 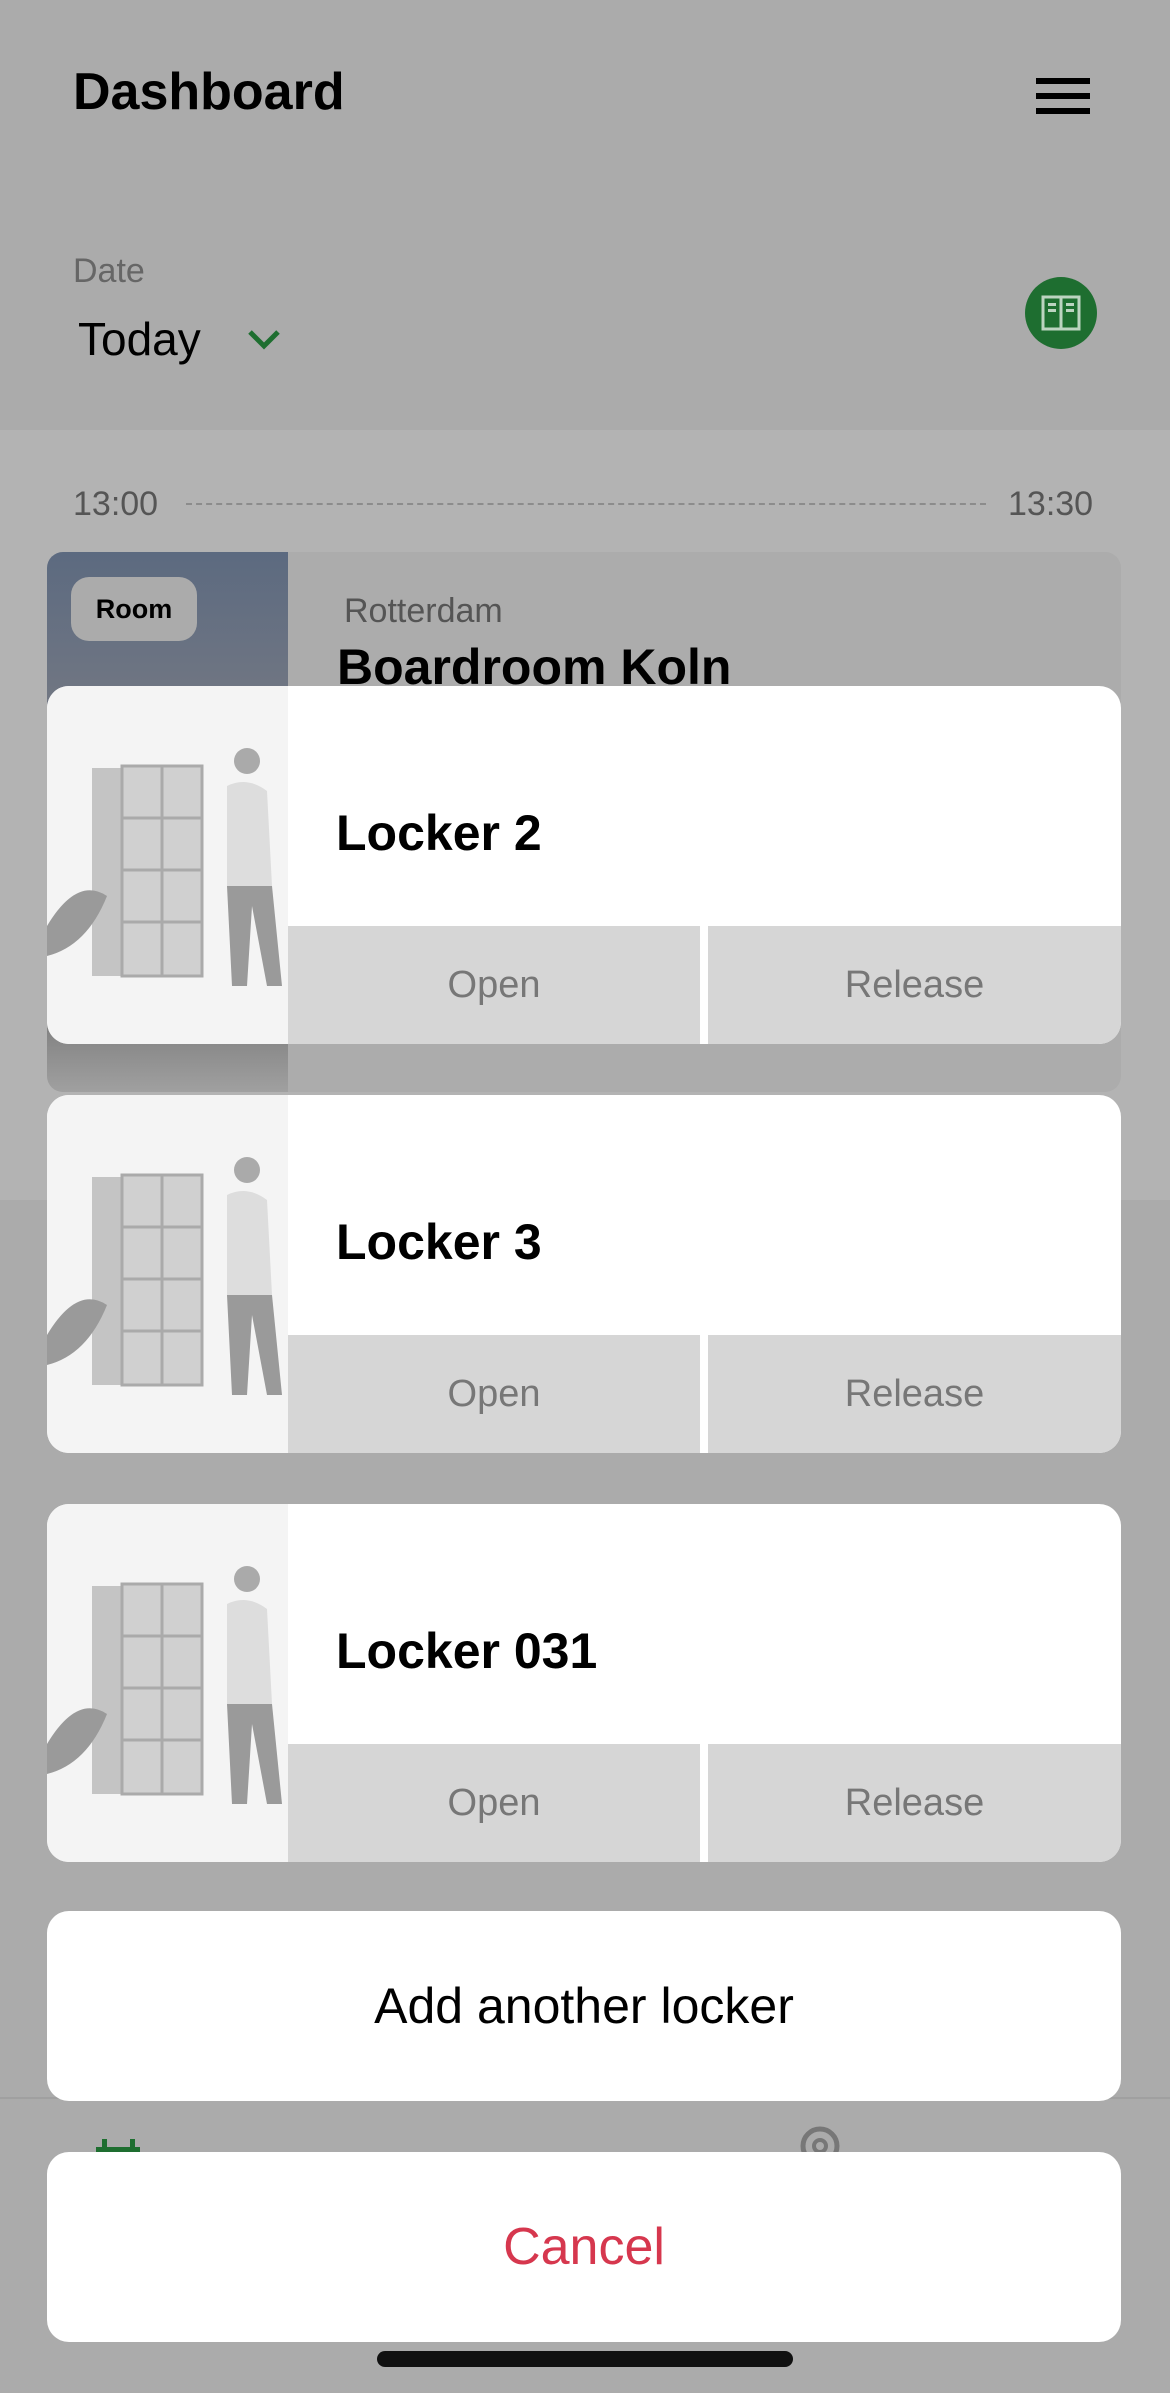 What do you see at coordinates (467, 1651) in the screenshot?
I see `locker-name: Locker 031` at bounding box center [467, 1651].